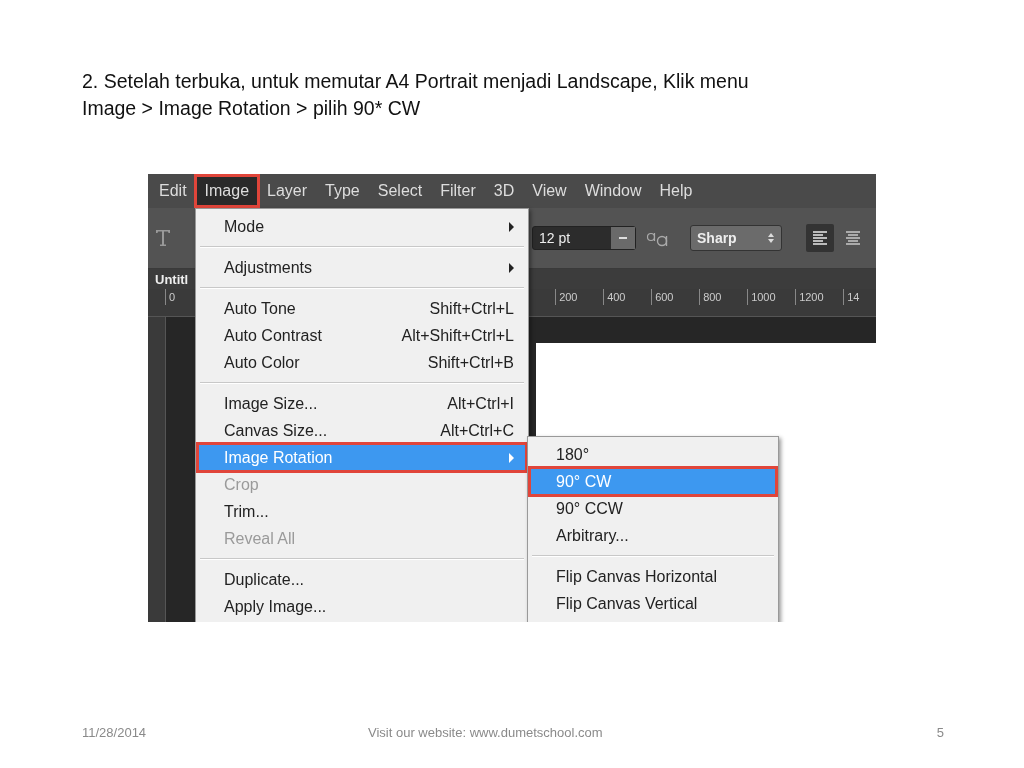 The image size is (1024, 768). Describe the element at coordinates (287, 191) in the screenshot. I see `menu-bar-item: Layer` at that location.